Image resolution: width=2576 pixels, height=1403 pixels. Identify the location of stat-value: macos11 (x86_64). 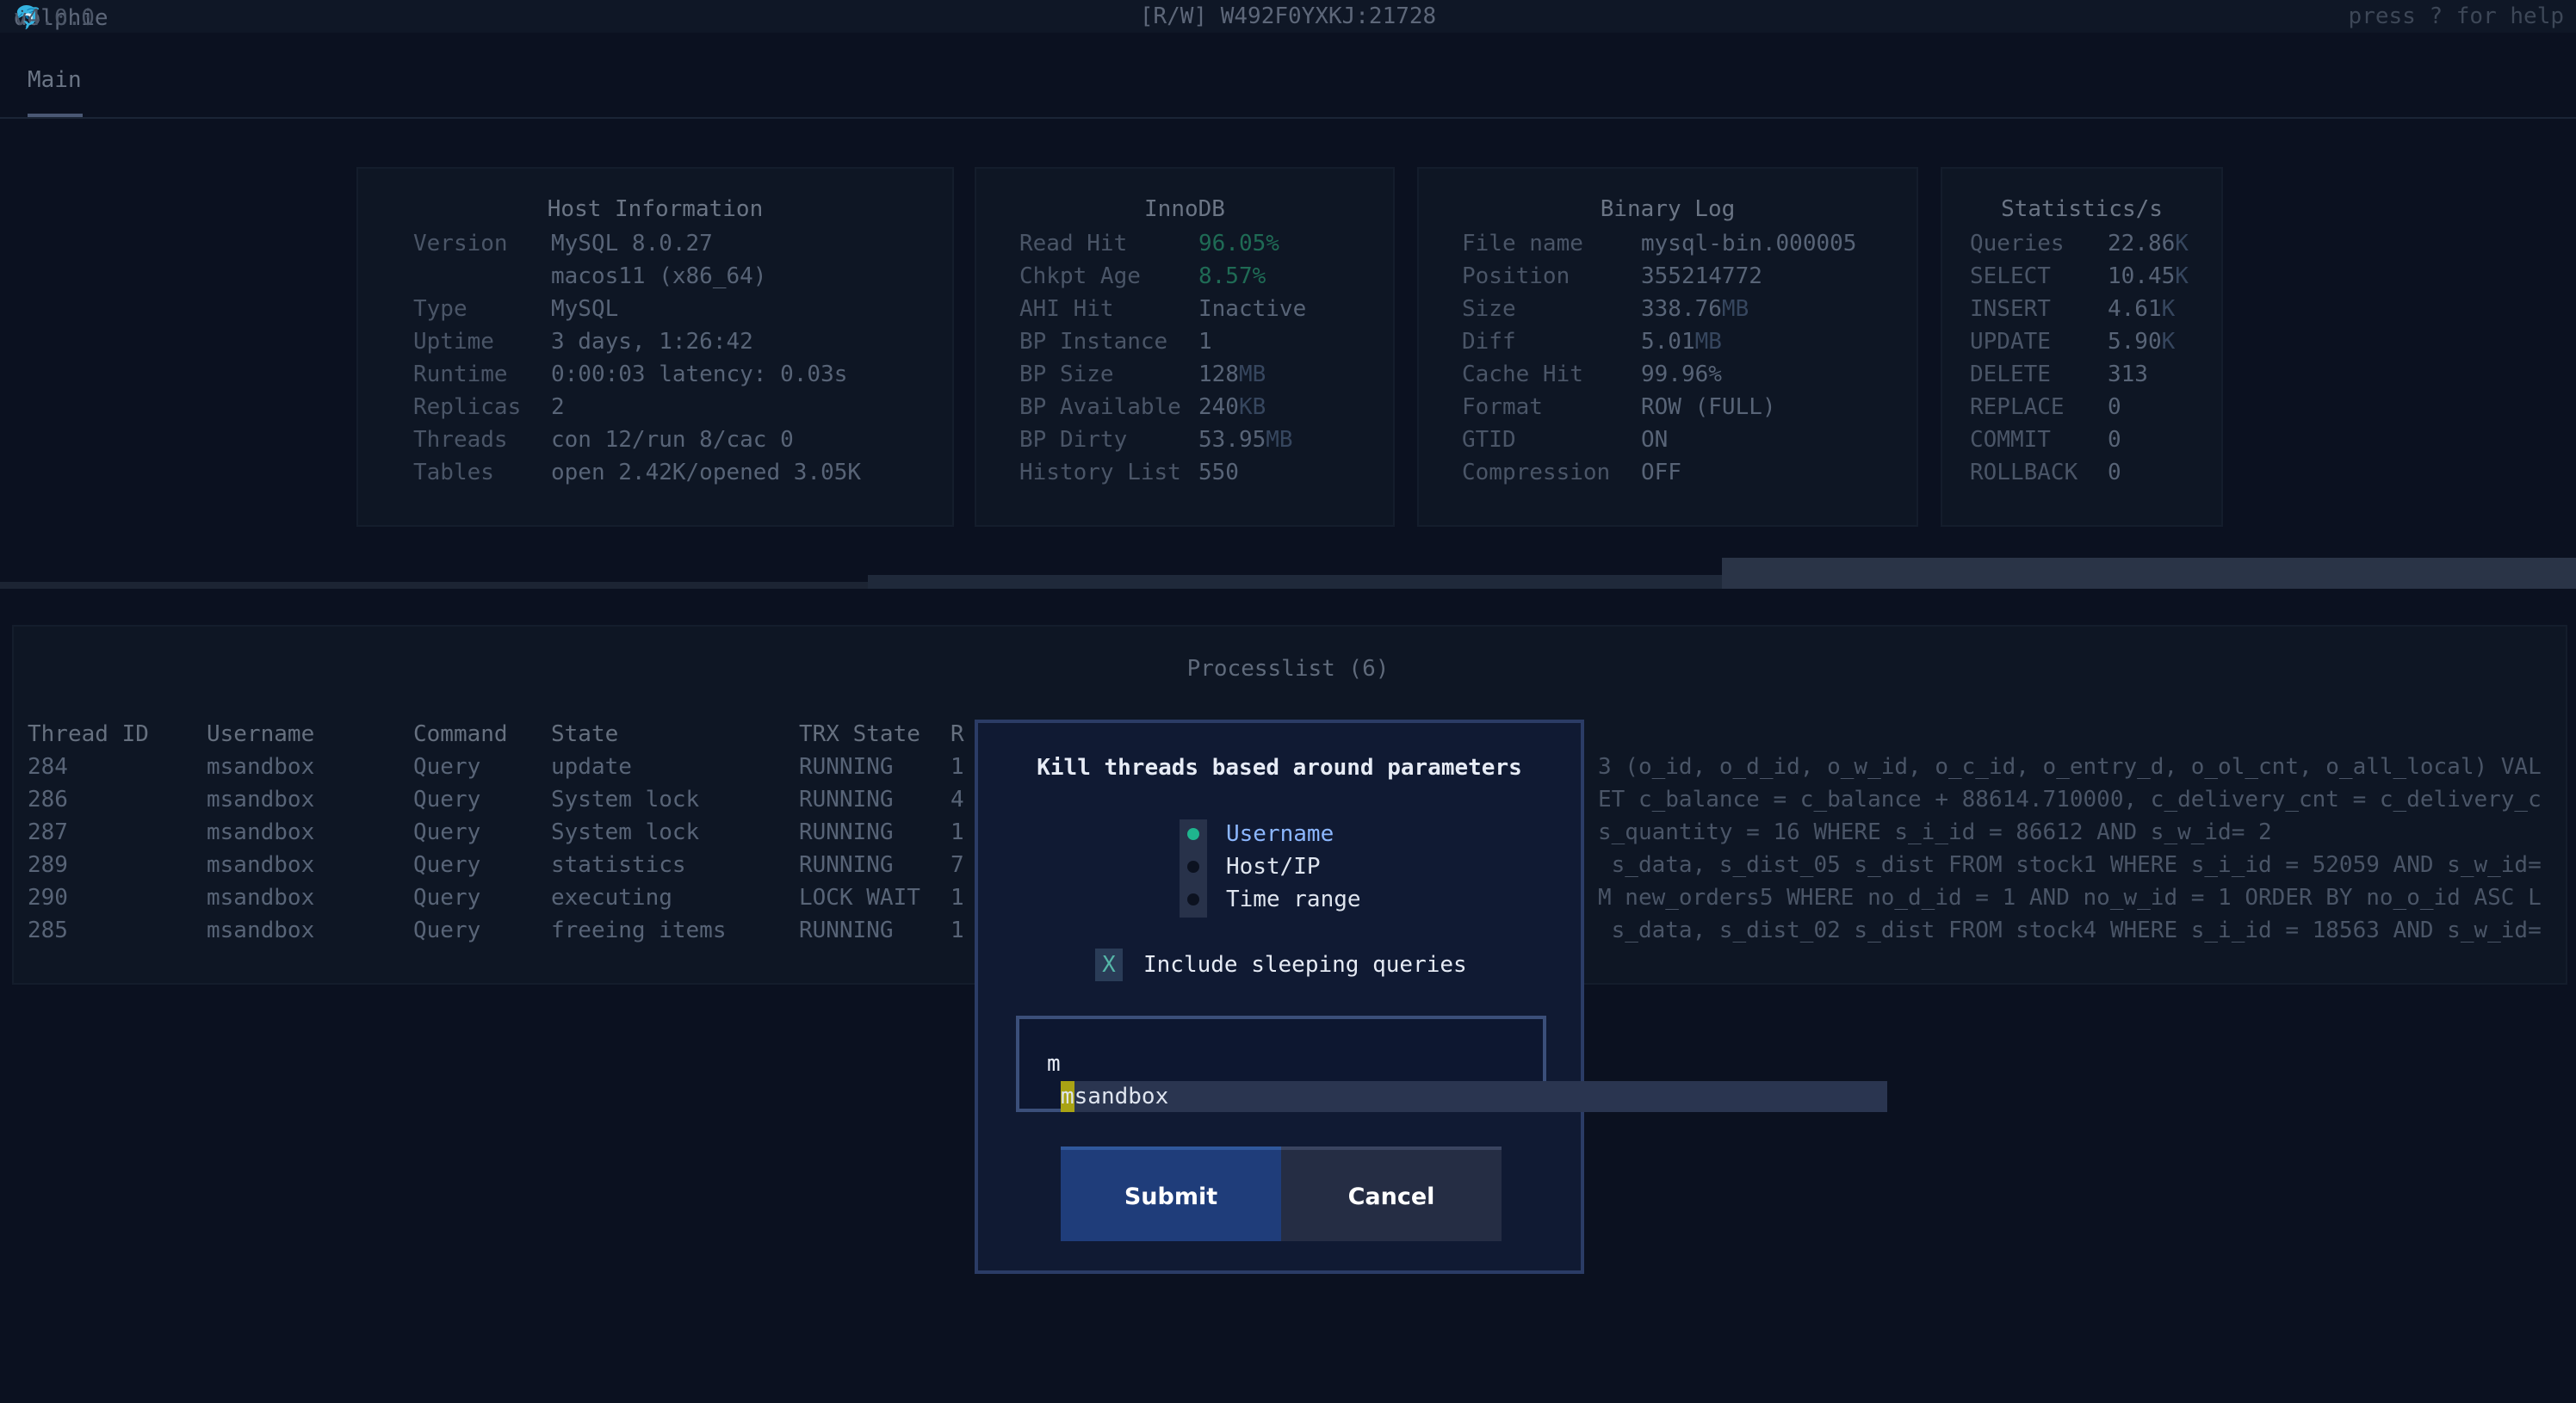
(659, 276).